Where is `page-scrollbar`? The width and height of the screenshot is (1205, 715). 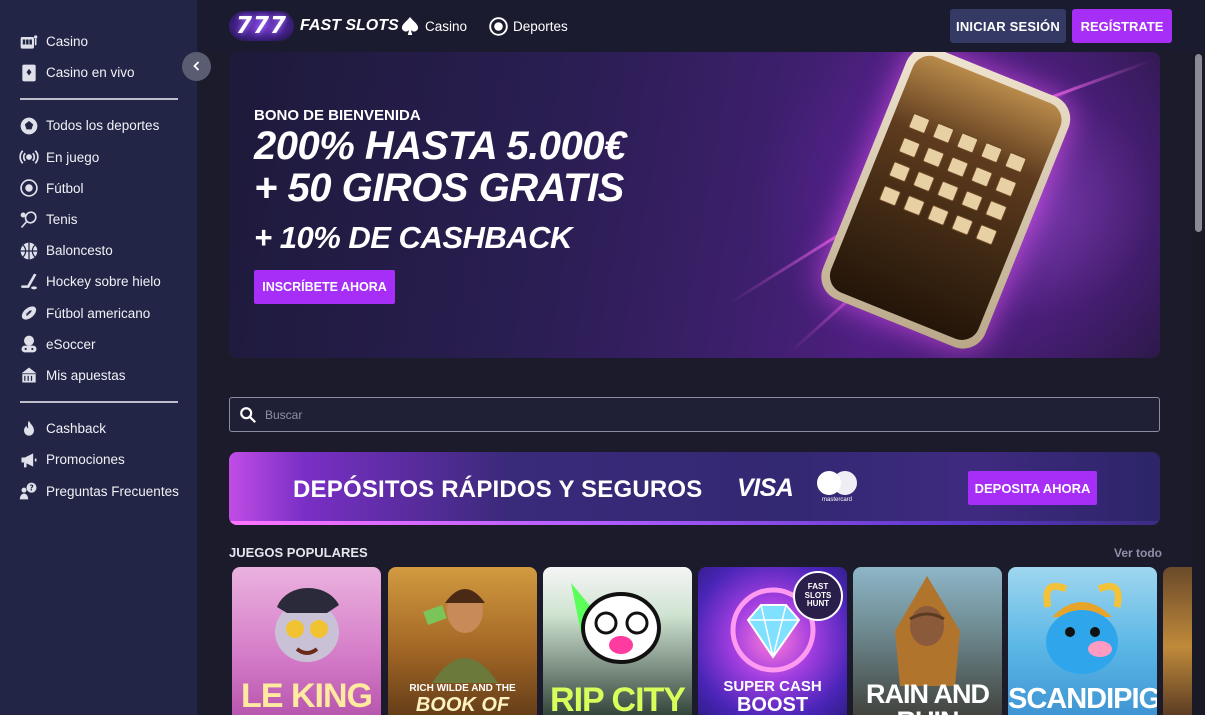
page-scrollbar is located at coordinates (1198, 383).